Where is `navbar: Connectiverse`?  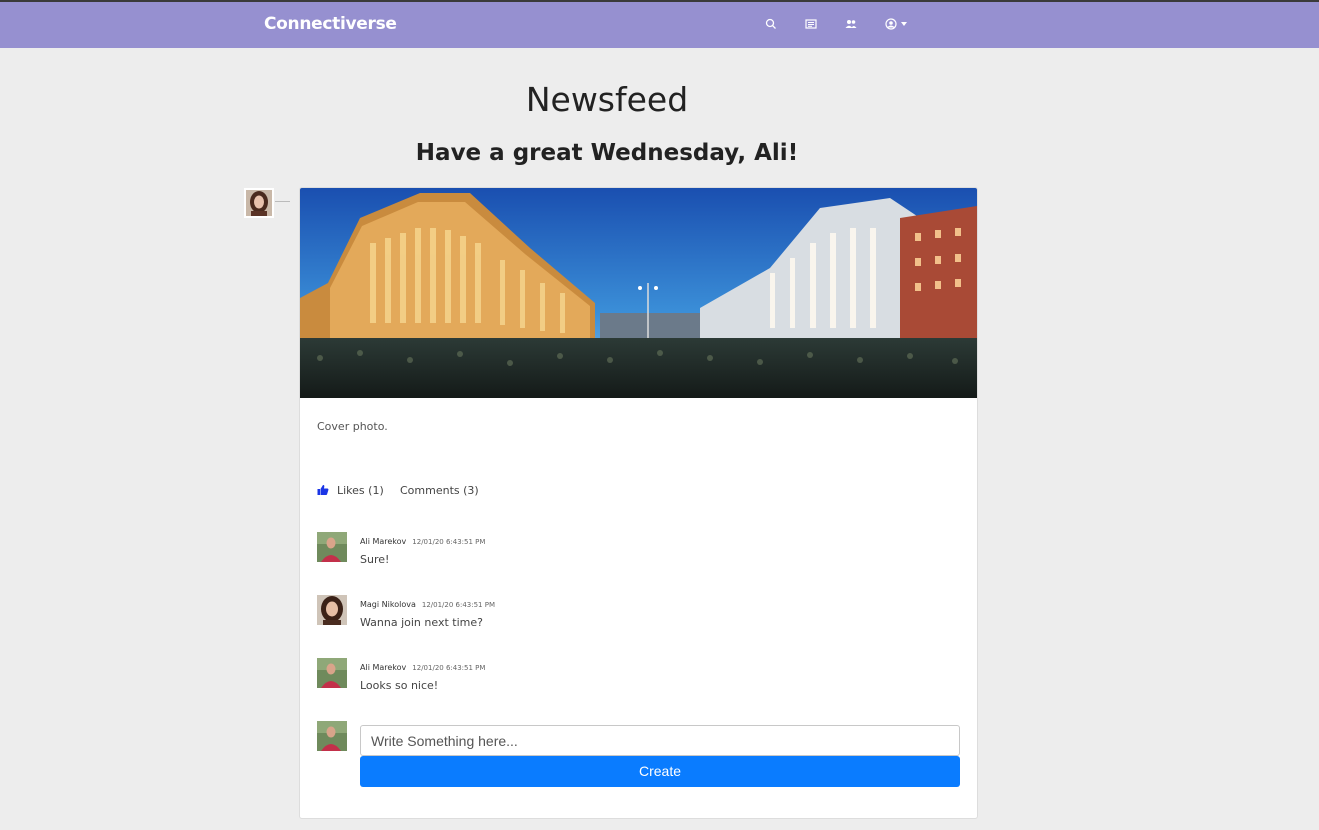
navbar: Connectiverse is located at coordinates (659, 25).